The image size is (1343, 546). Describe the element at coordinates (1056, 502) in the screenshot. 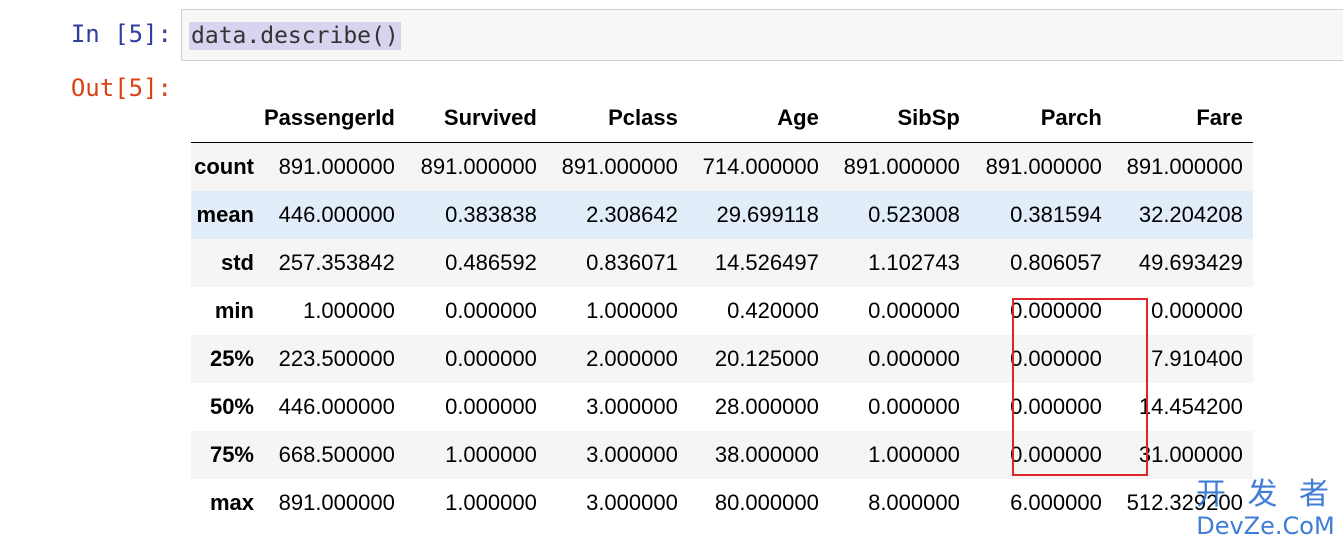

I see `table-cell: 6.000000` at that location.